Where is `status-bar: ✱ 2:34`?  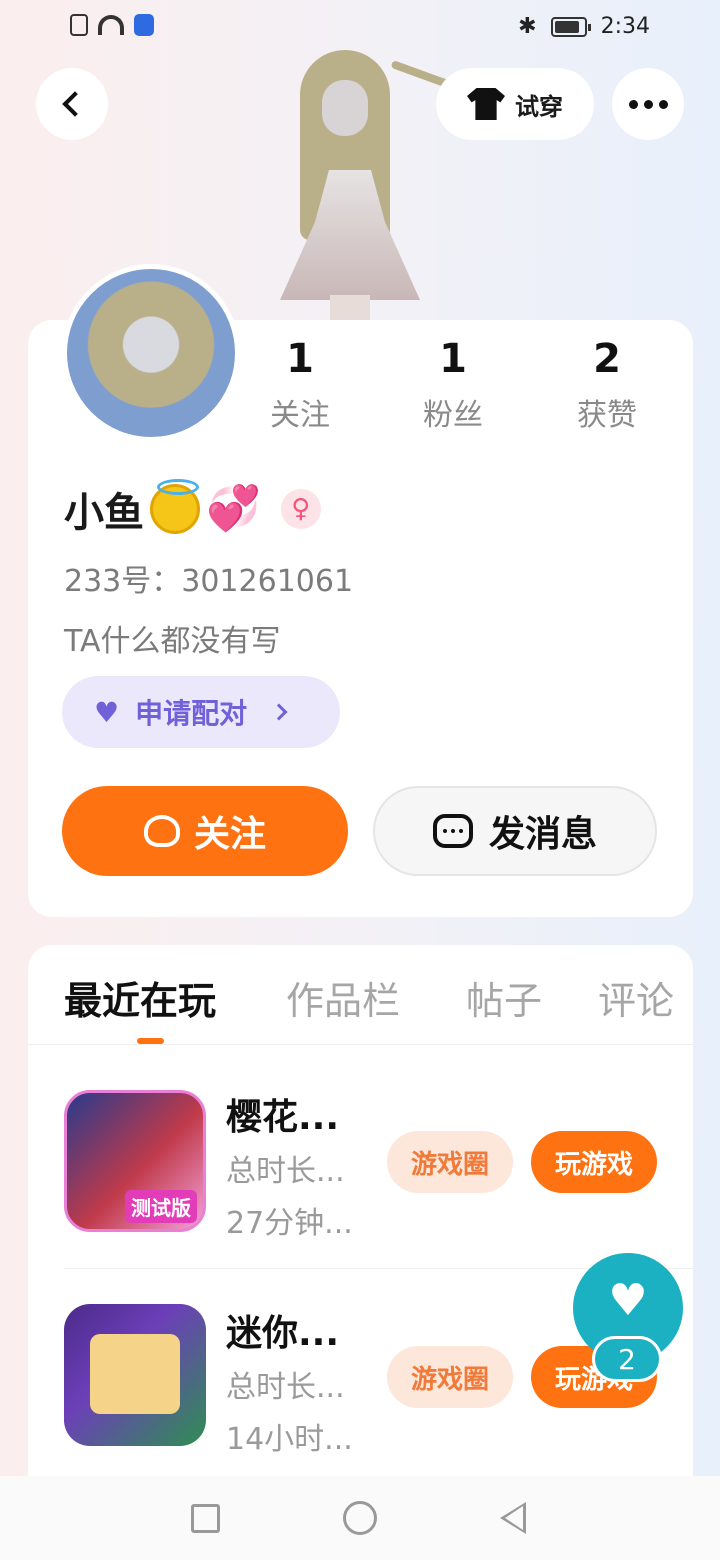
status-bar: ✱ 2:34 is located at coordinates (360, 28).